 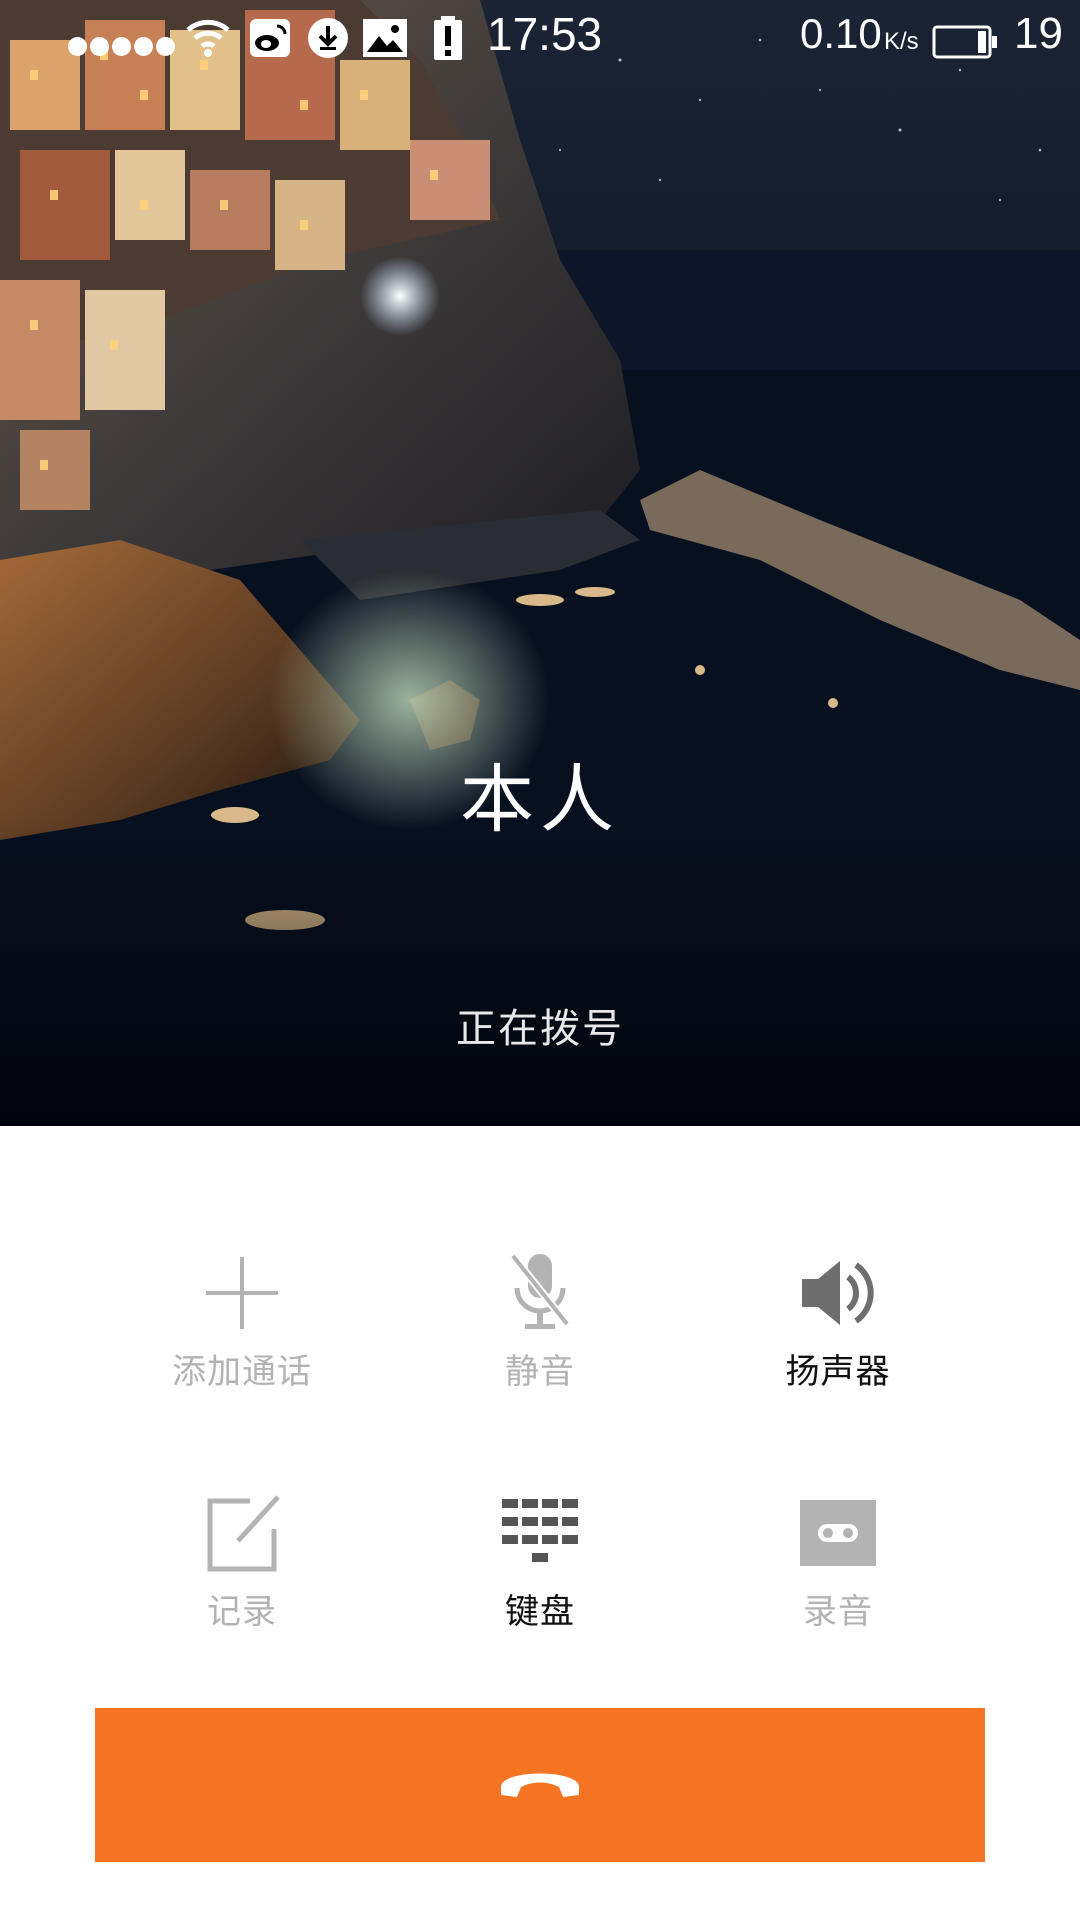 What do you see at coordinates (540, 1612) in the screenshot?
I see `keypad-label: 键盘` at bounding box center [540, 1612].